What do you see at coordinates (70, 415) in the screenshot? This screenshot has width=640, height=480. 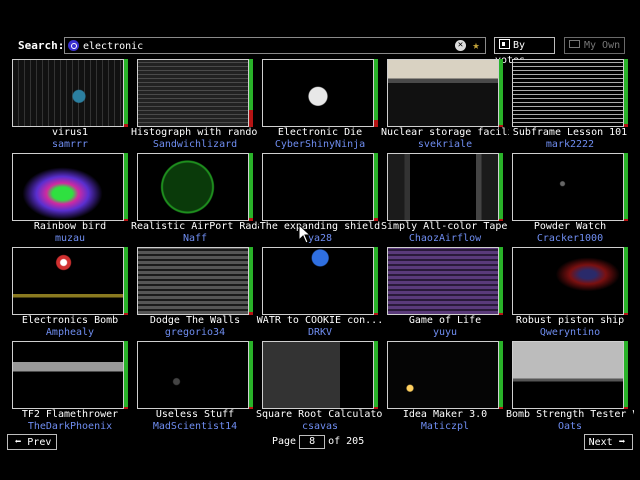 I see `save-title: TF2 Flamethrower` at bounding box center [70, 415].